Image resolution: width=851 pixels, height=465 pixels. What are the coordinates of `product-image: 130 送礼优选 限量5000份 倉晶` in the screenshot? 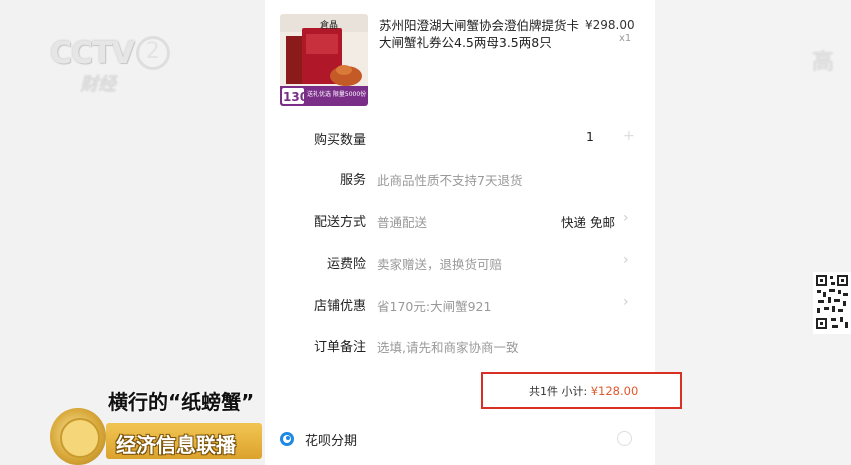 It's located at (324, 60).